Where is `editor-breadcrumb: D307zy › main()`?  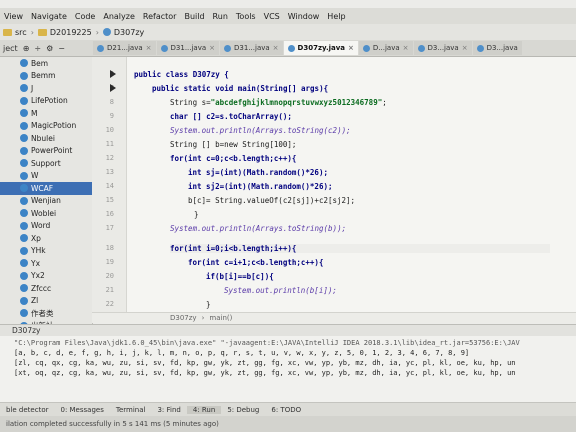 editor-breadcrumb: D307zy › main() is located at coordinates (334, 317).